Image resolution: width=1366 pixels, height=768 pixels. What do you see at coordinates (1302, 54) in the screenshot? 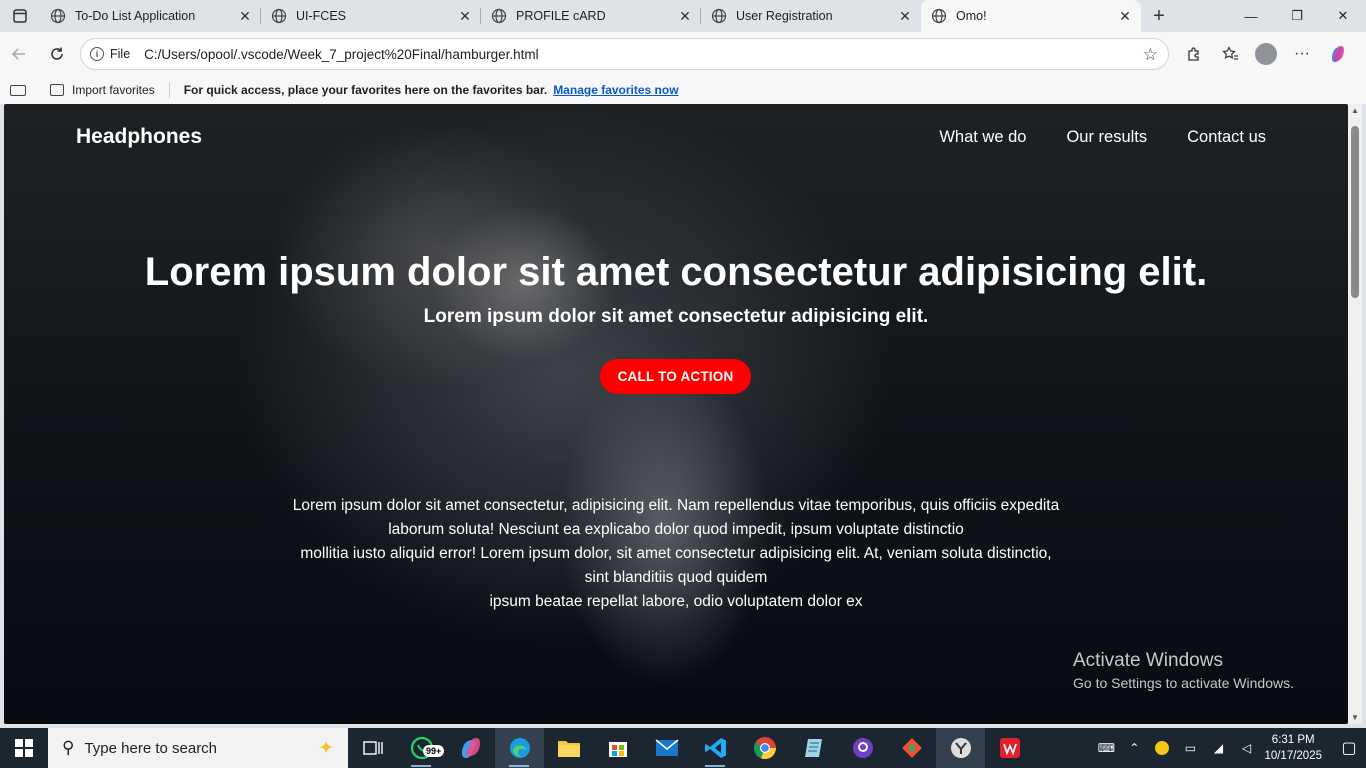
I see `more-options-icon: ···` at bounding box center [1302, 54].